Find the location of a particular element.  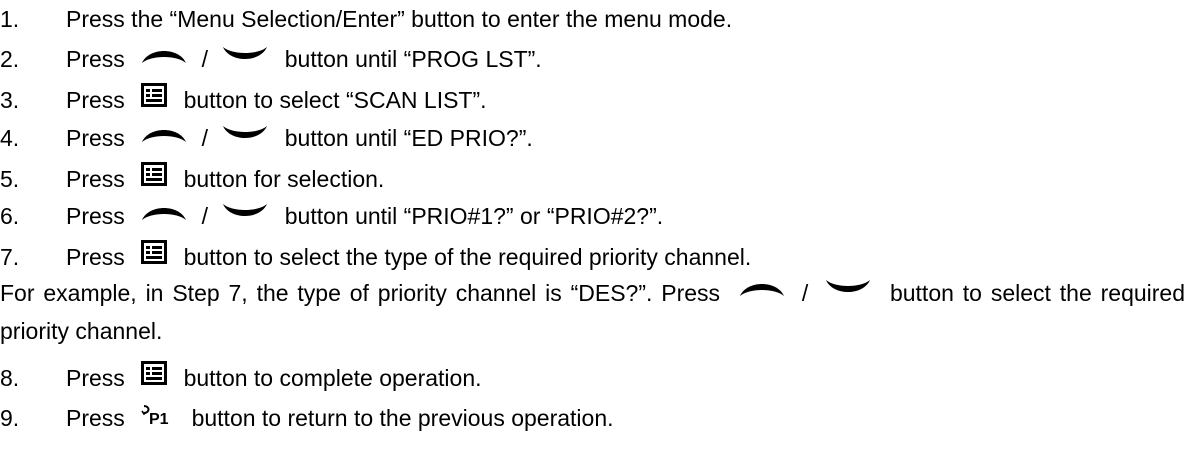

step-text: Press / button until “ED PRIO?”. is located at coordinates (299, 139).